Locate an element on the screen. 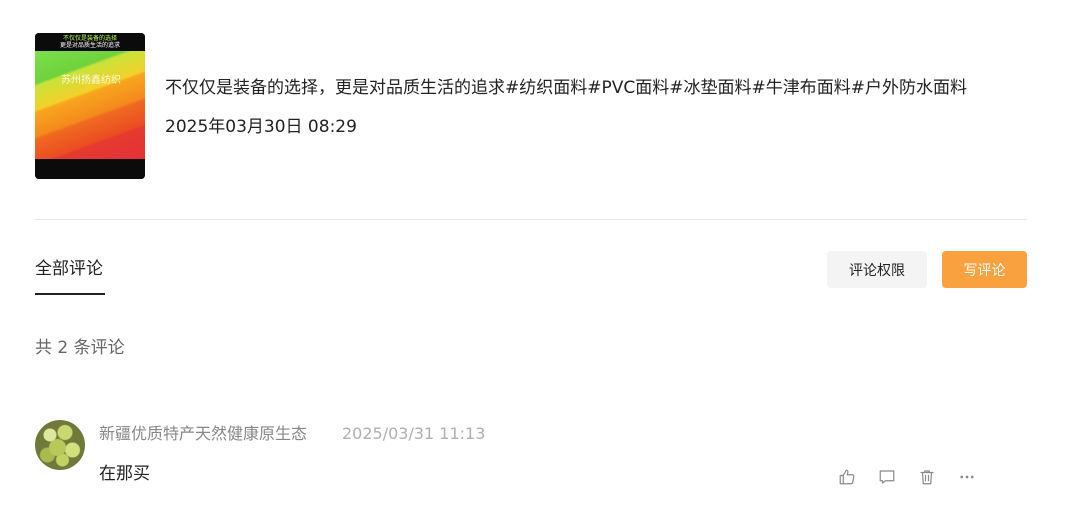 Image resolution: width=1076 pixels, height=514 pixels. comment-text: 在那买 is located at coordinates (124, 474).